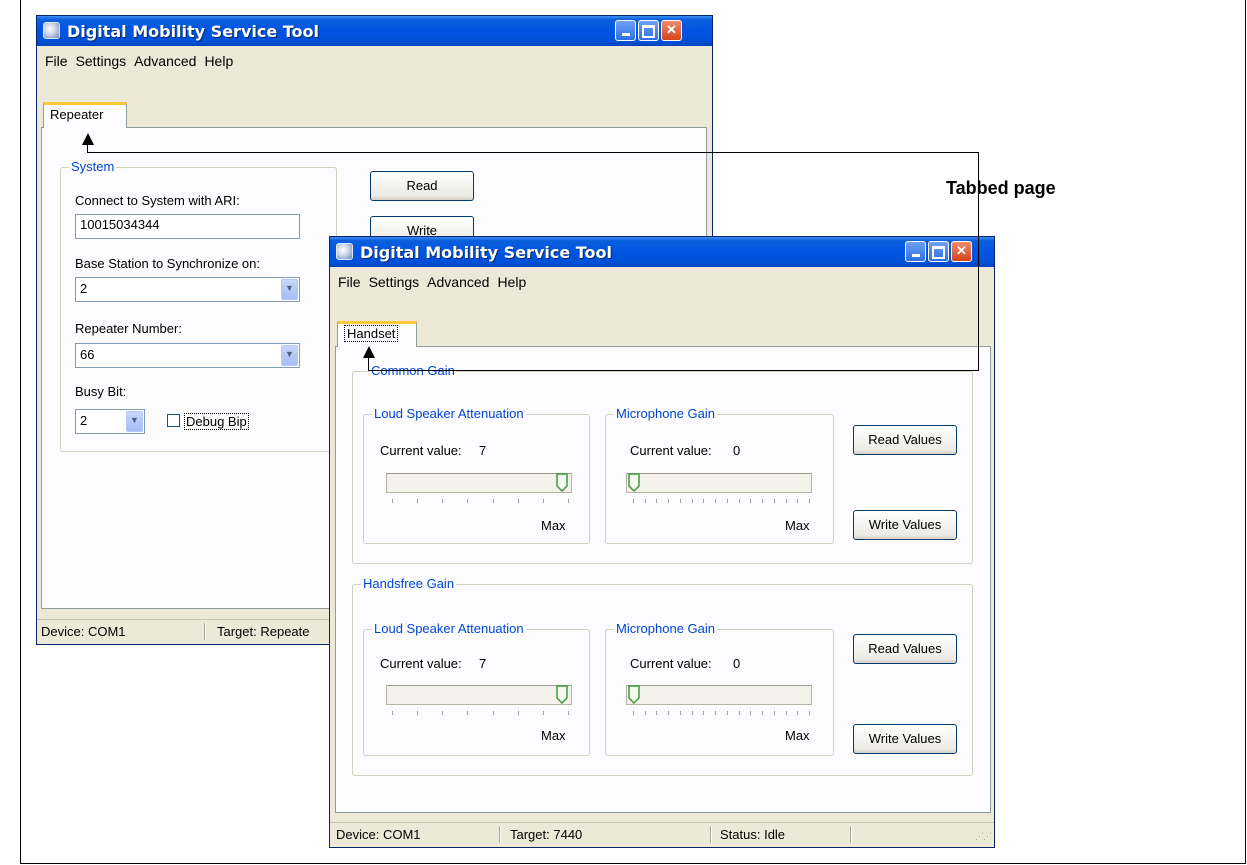  What do you see at coordinates (905, 525) in the screenshot?
I see `common-write-values-button: Write Values` at bounding box center [905, 525].